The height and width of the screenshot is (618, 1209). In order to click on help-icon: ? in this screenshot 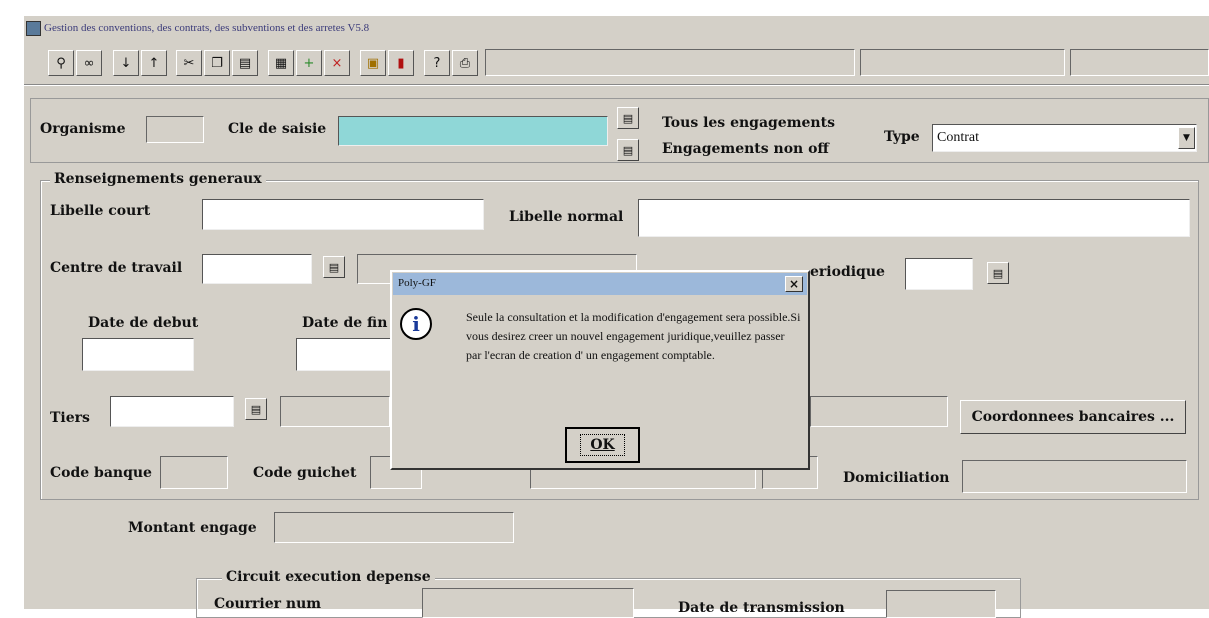, I will do `click(437, 63)`.